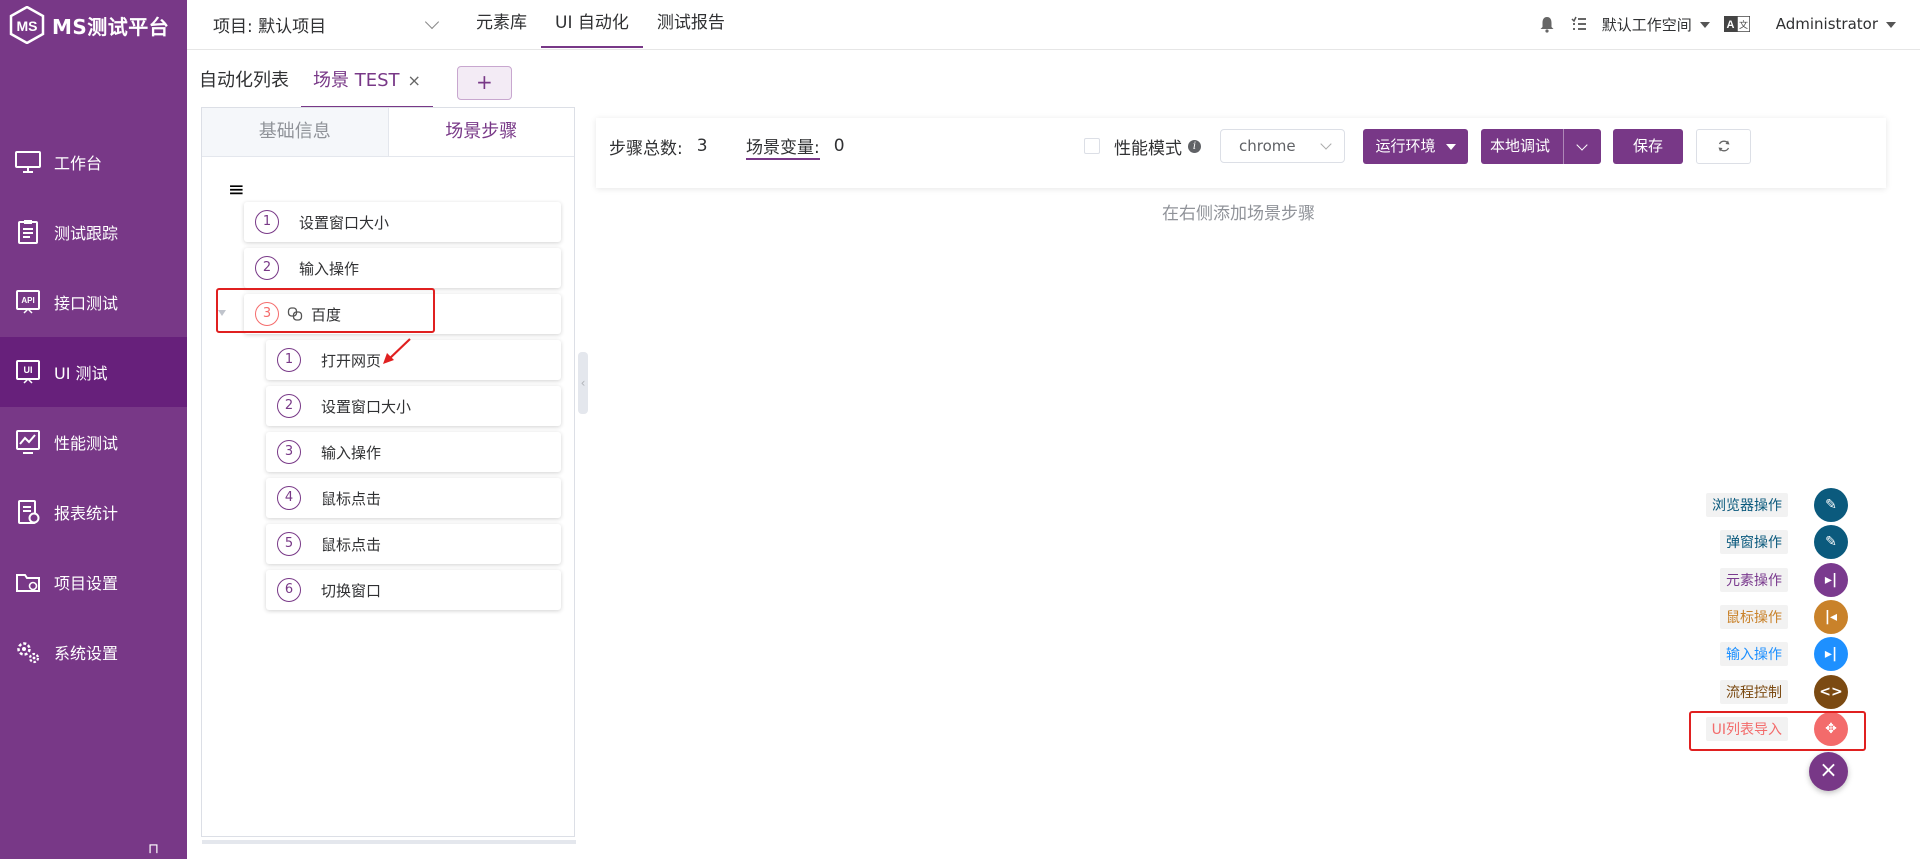 The width and height of the screenshot is (1920, 859). What do you see at coordinates (839, 146) in the screenshot?
I see `scenario-variables-value: 0` at bounding box center [839, 146].